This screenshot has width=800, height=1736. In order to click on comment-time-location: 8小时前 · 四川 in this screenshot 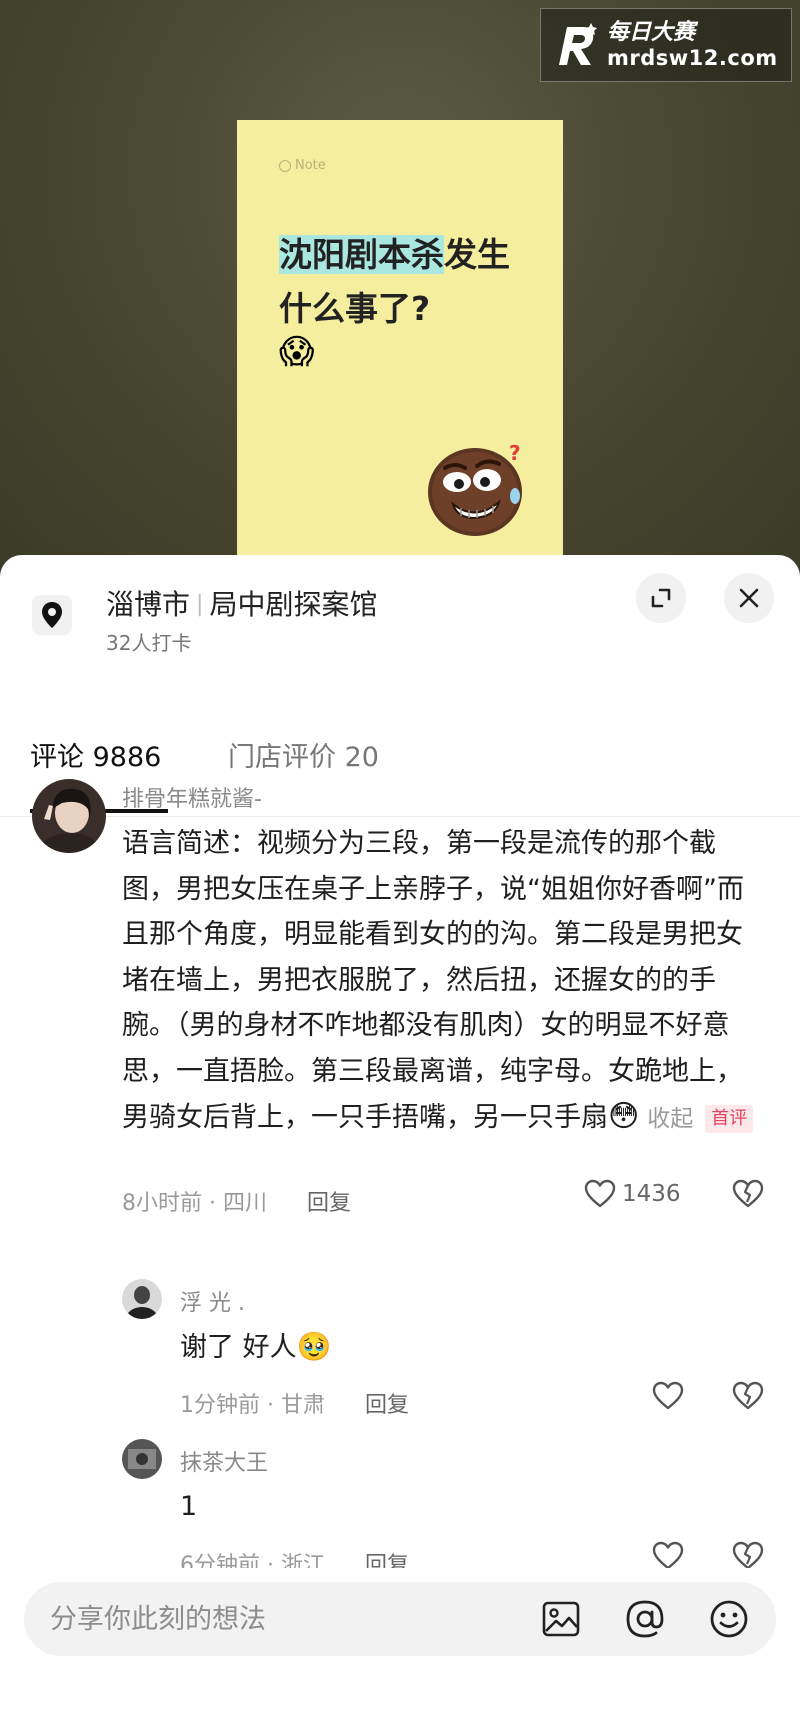, I will do `click(194, 1203)`.